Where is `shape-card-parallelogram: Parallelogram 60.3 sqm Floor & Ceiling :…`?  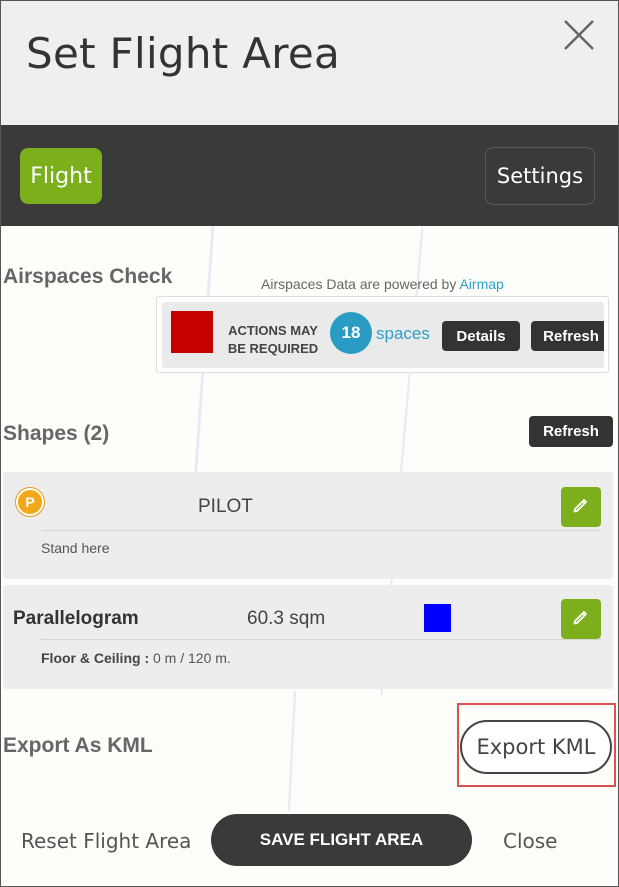 shape-card-parallelogram: Parallelogram 60.3 sqm Floor & Ceiling :… is located at coordinates (308, 637).